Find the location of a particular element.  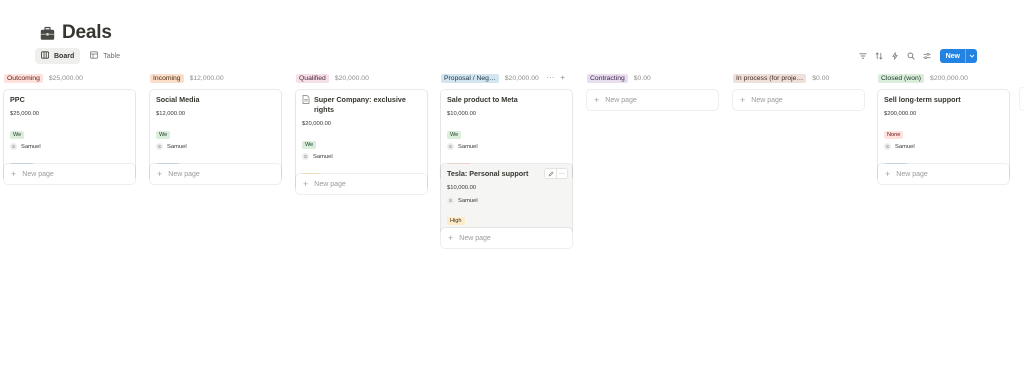

tab-table: Table is located at coordinates (105, 56).